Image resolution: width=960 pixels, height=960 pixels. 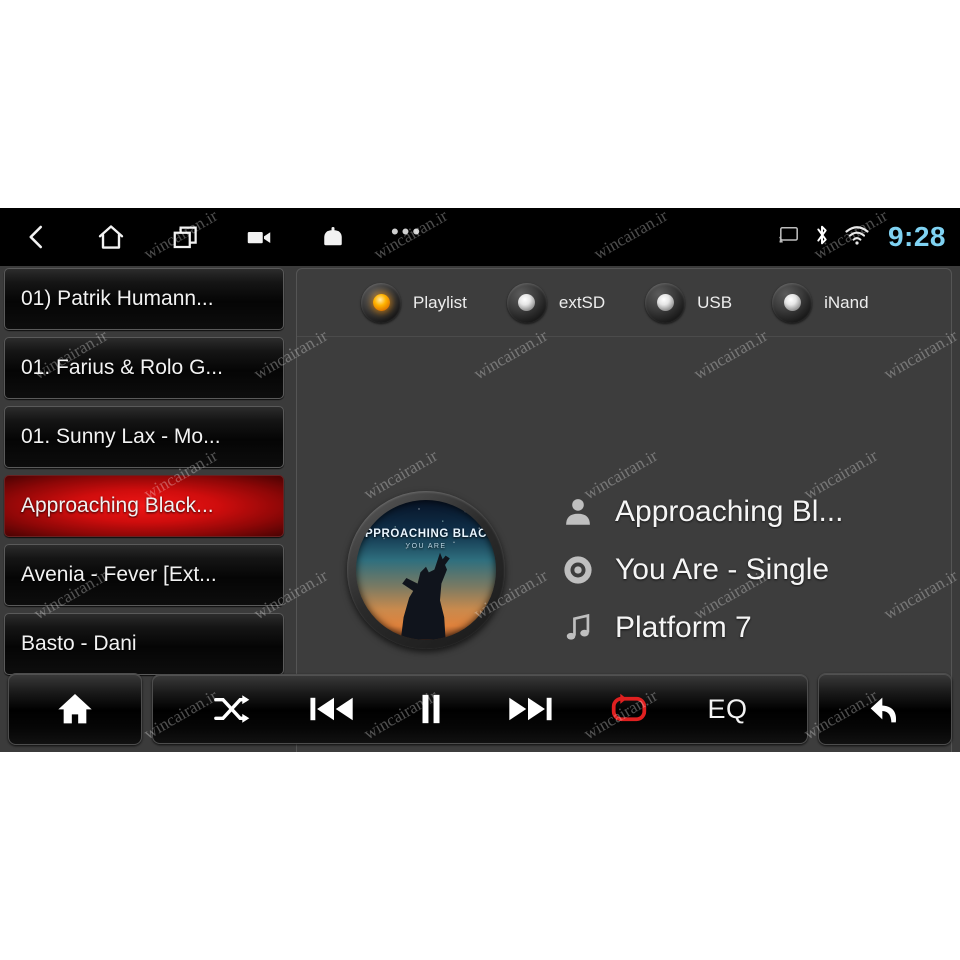 I want to click on album-art-subtitle: YOU ARE, so click(x=426, y=546).